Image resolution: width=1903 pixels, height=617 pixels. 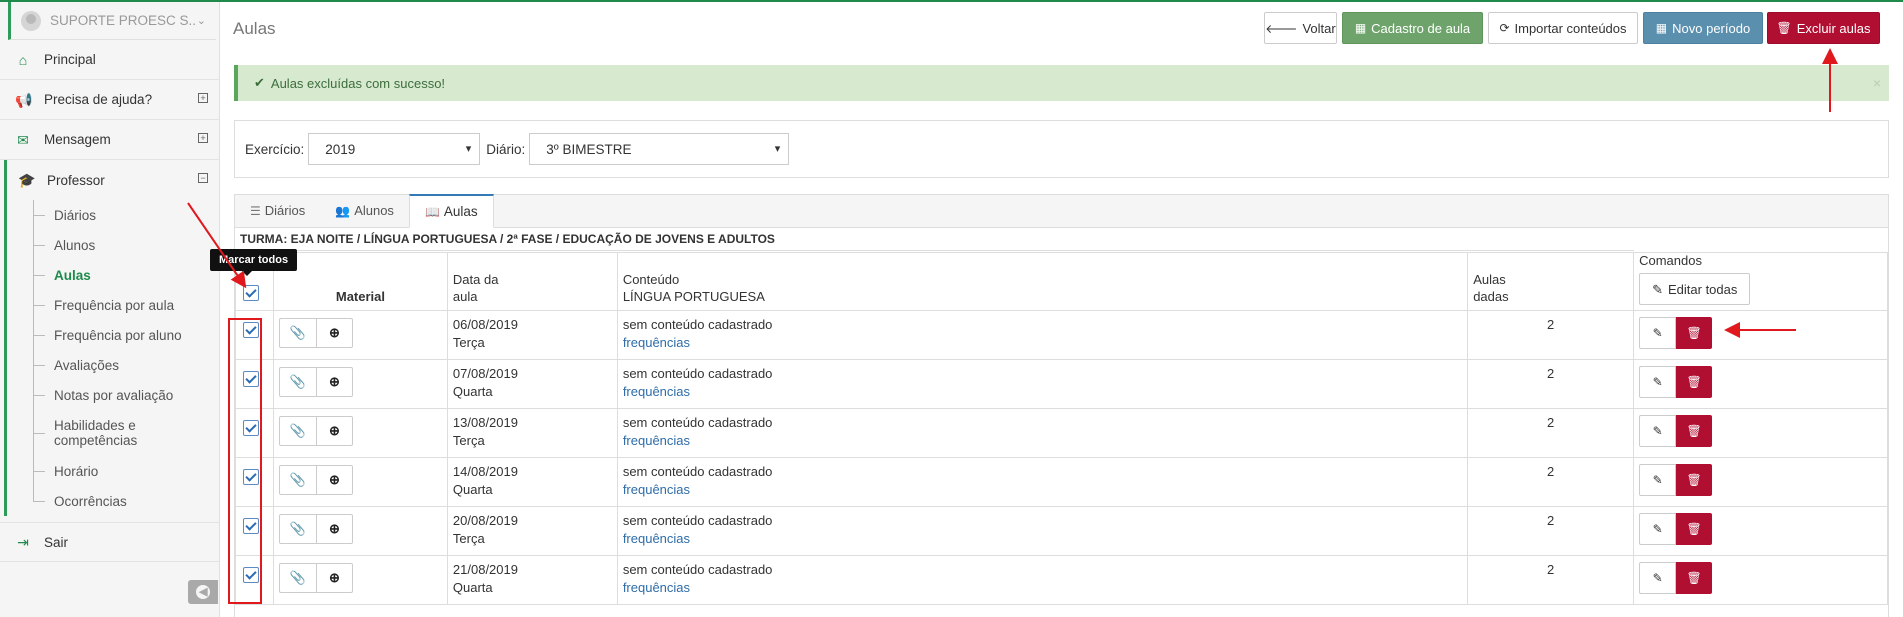 I want to click on sidebar-item-mensagem: ✉ Mensagem +, so click(x=109, y=140).